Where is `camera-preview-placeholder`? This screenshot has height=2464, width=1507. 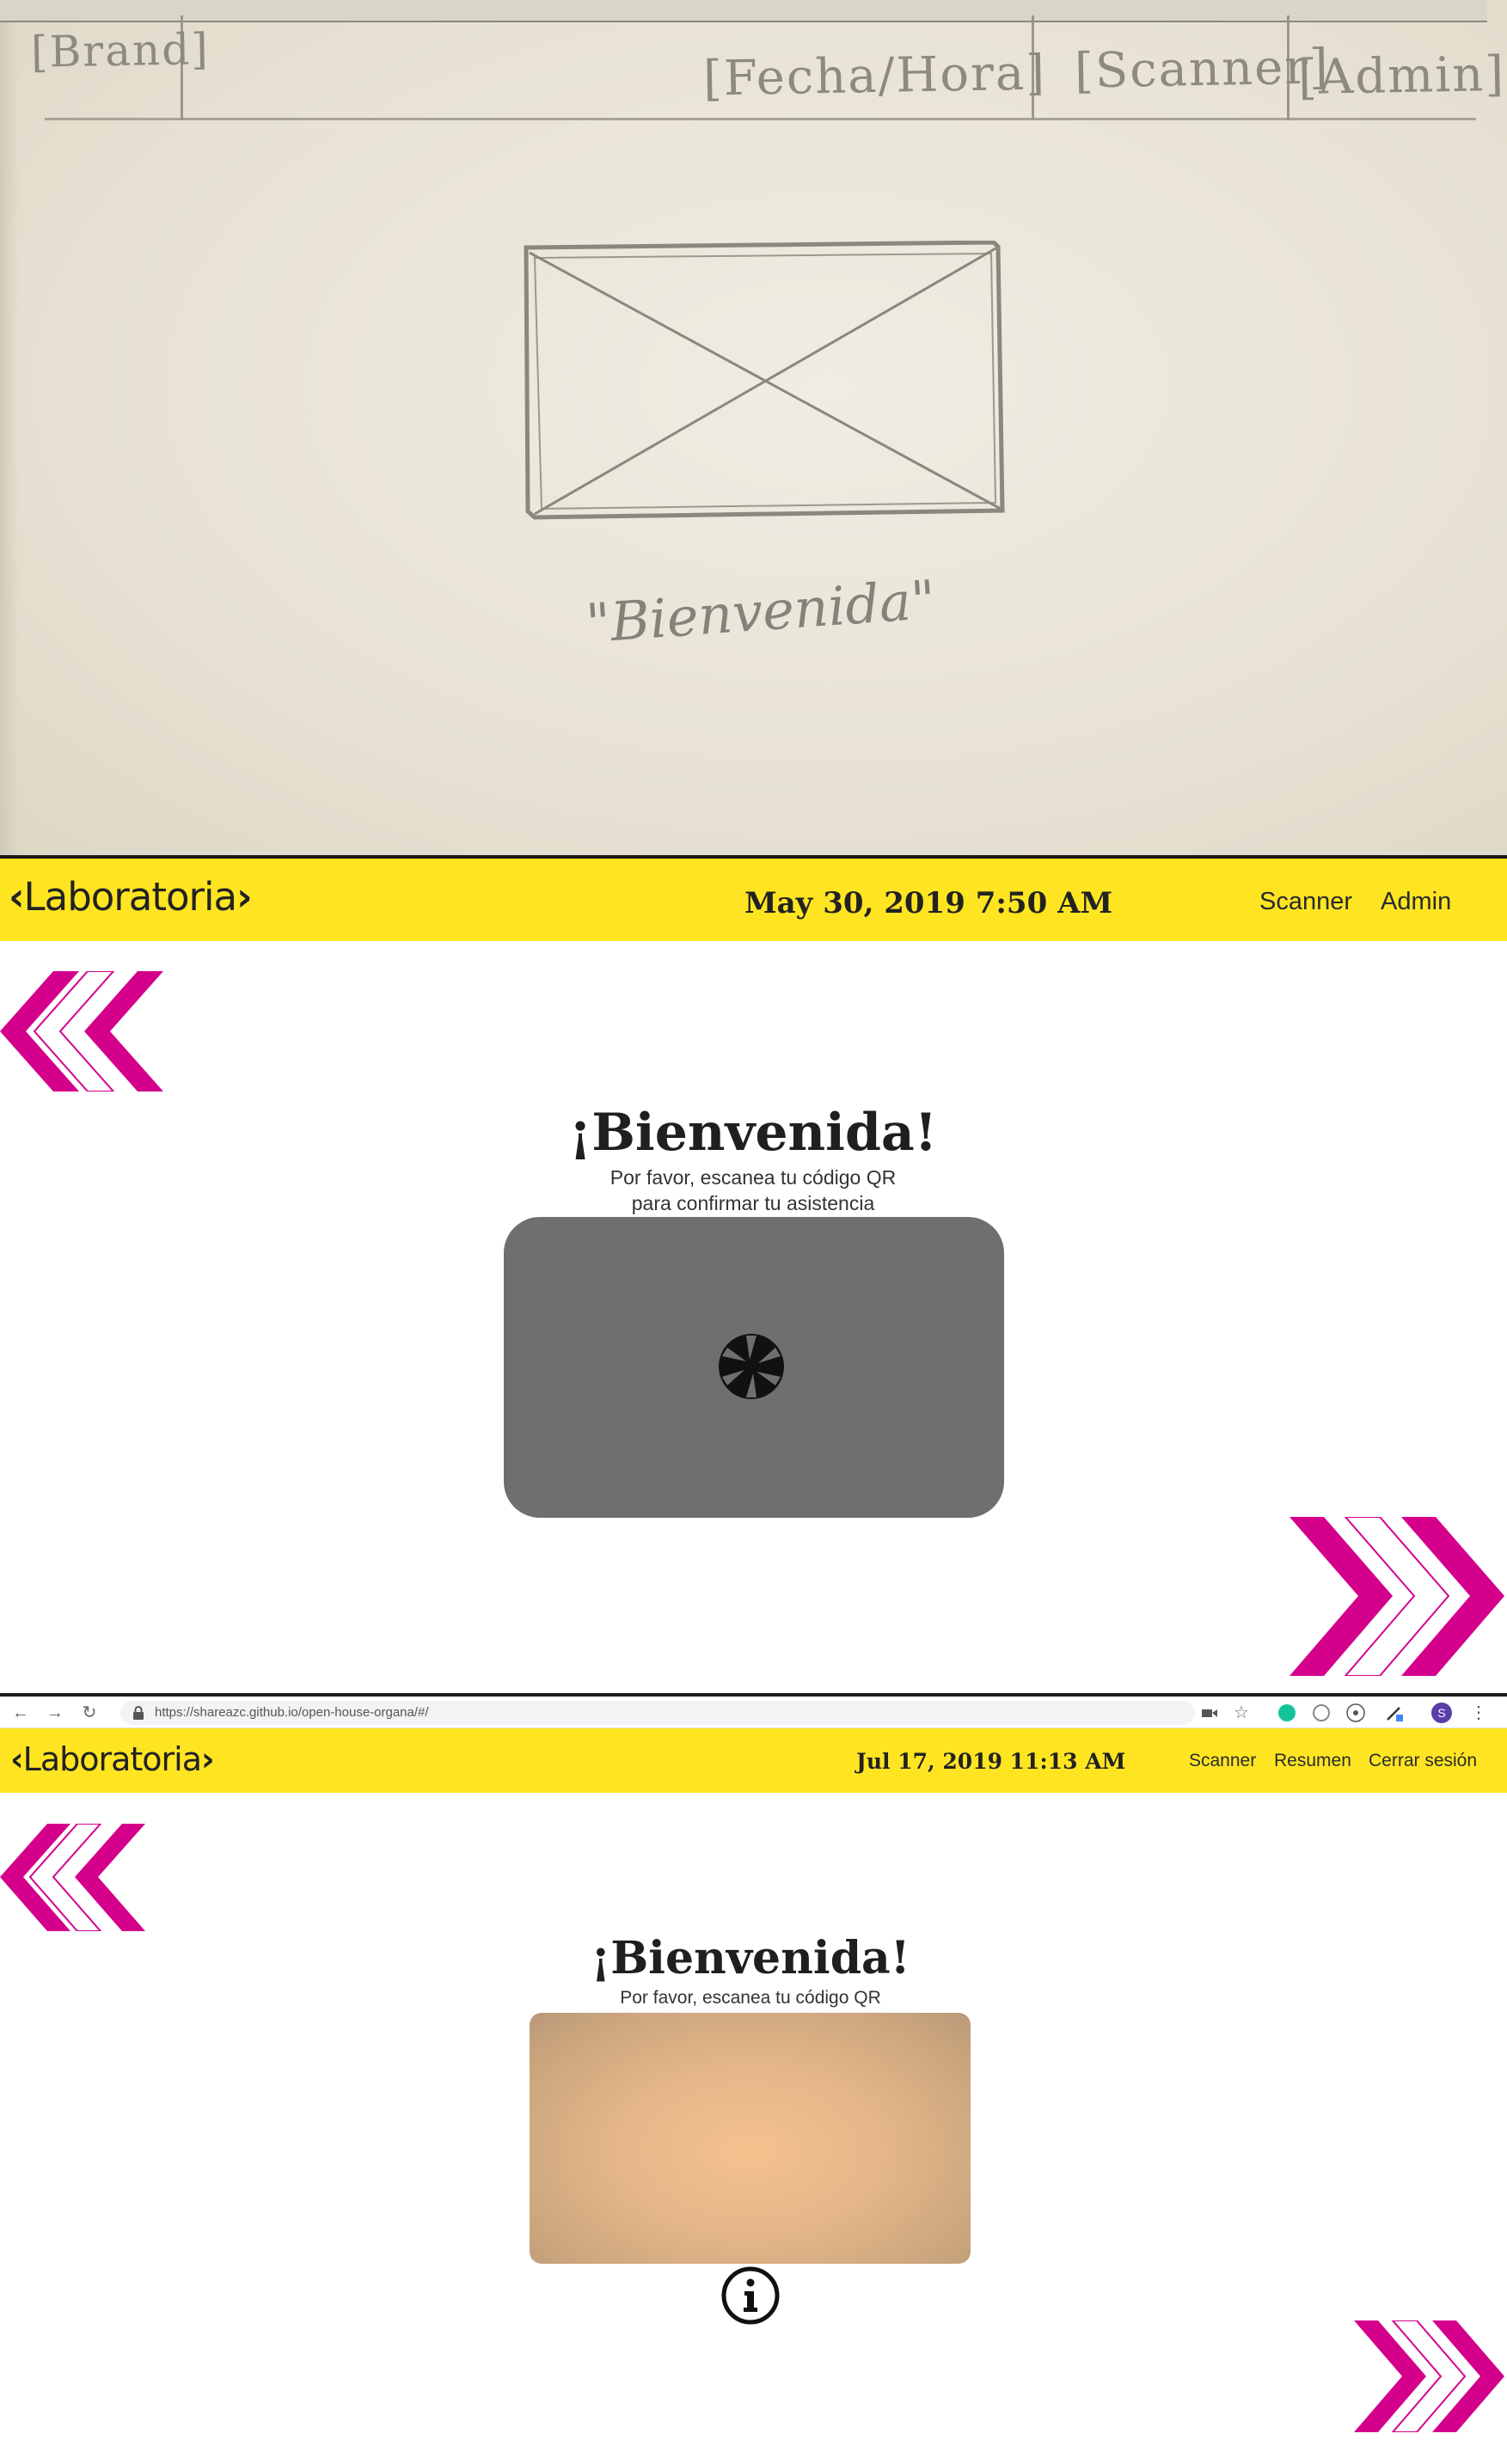 camera-preview-placeholder is located at coordinates (754, 1367).